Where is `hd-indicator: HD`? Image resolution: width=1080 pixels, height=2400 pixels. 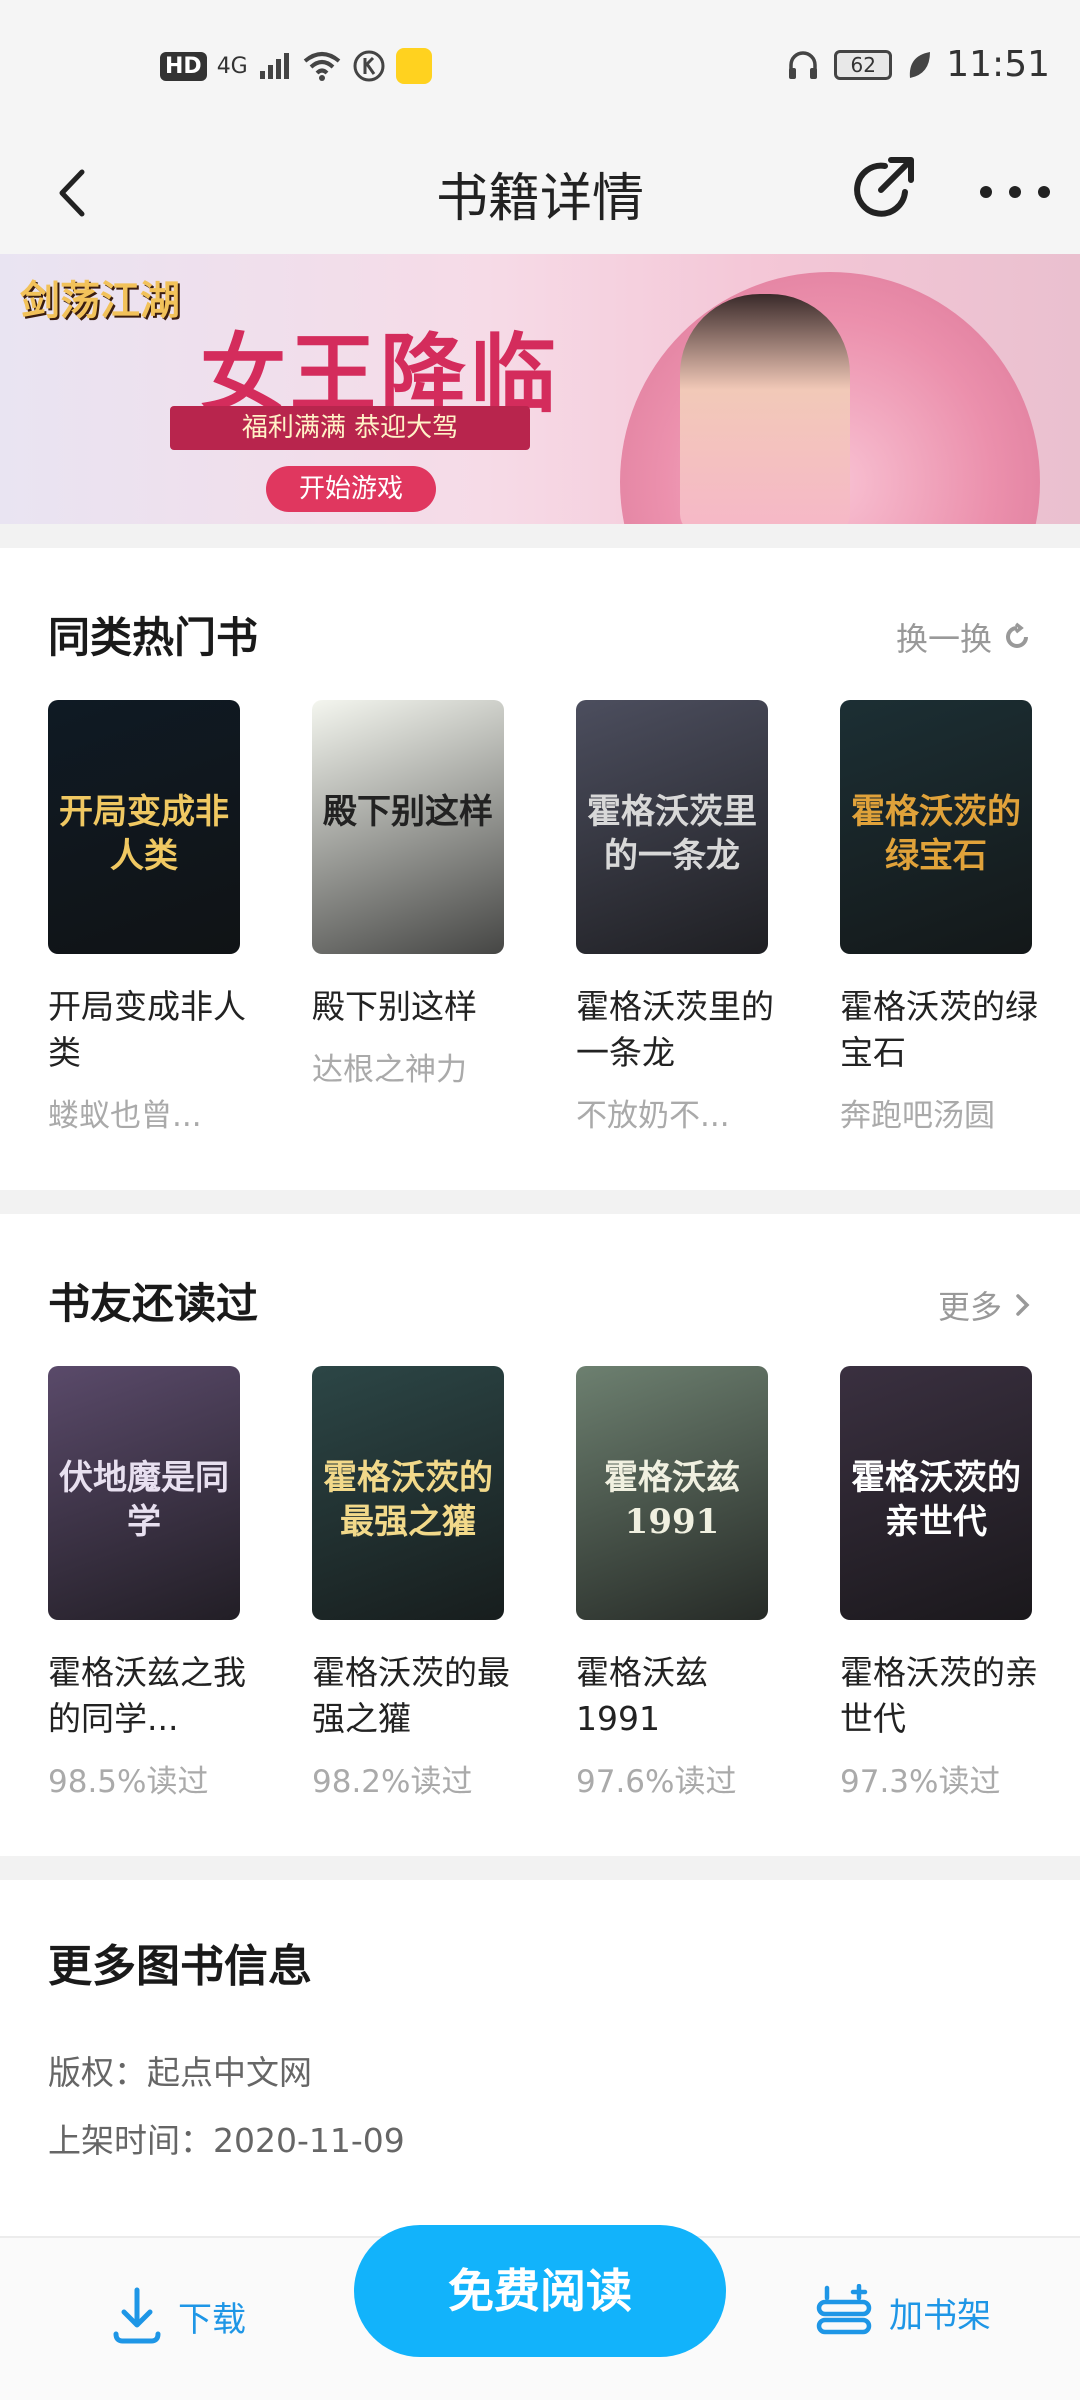
hd-indicator: HD is located at coordinates (183, 66).